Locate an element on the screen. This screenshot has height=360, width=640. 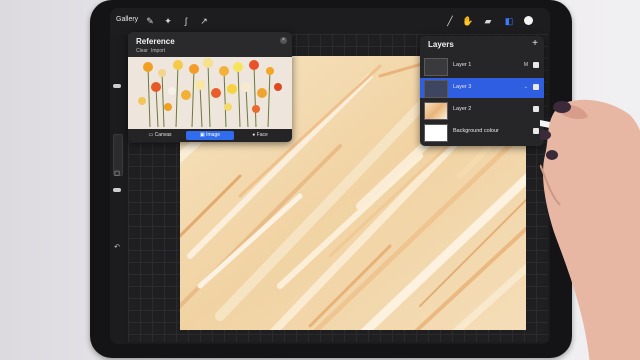
undo-icon: ↶ is located at coordinates (117, 248).